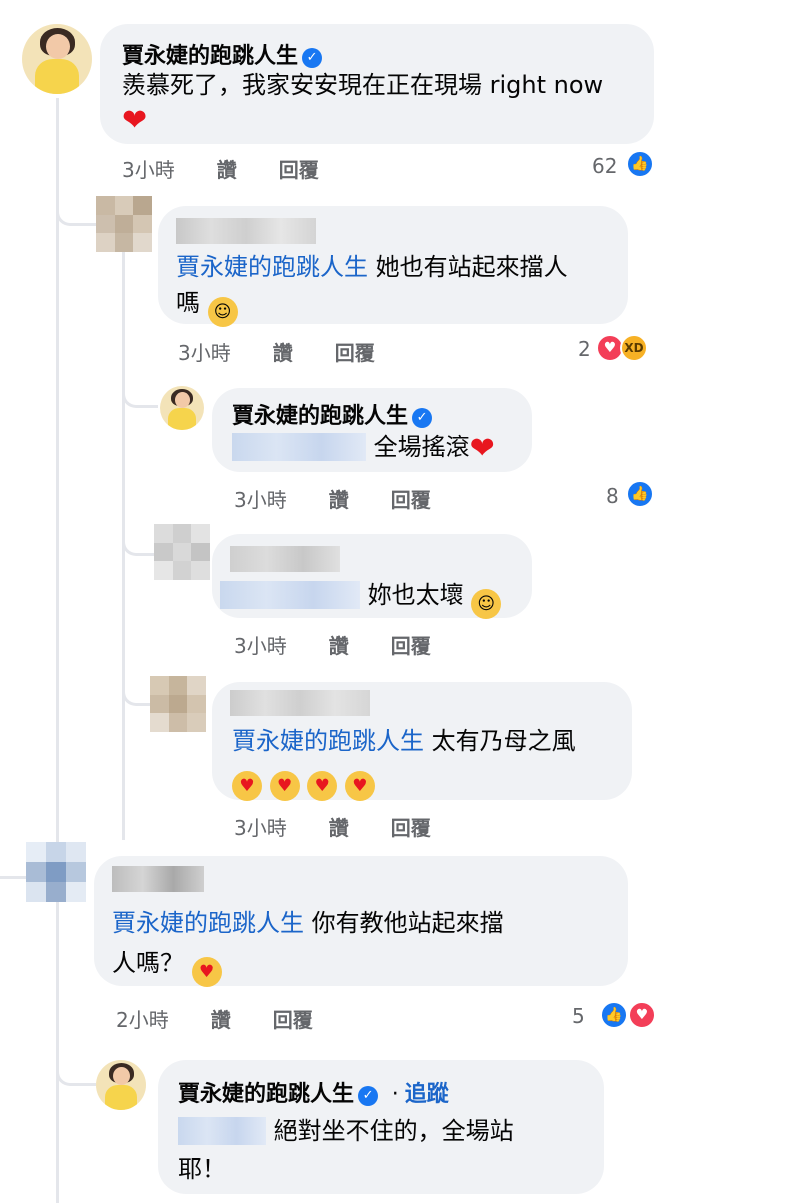  What do you see at coordinates (363, 85) in the screenshot?
I see `comment-text: 羨慕死了，我家安安現在正在現場 right now` at bounding box center [363, 85].